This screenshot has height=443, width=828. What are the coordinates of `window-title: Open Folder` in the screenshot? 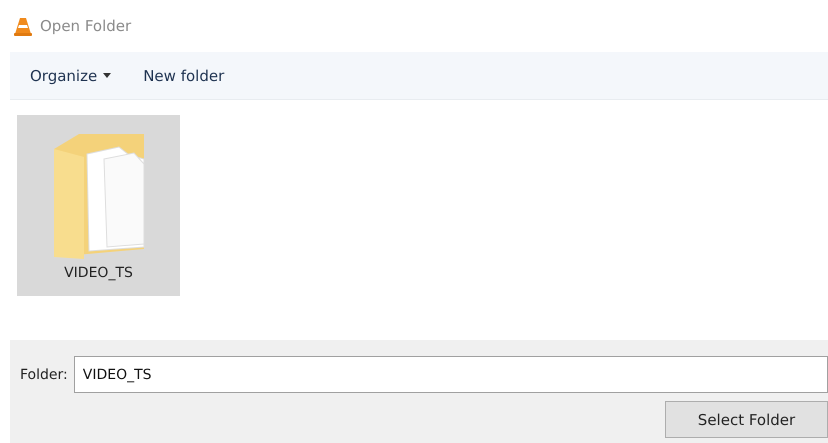 It's located at (86, 26).